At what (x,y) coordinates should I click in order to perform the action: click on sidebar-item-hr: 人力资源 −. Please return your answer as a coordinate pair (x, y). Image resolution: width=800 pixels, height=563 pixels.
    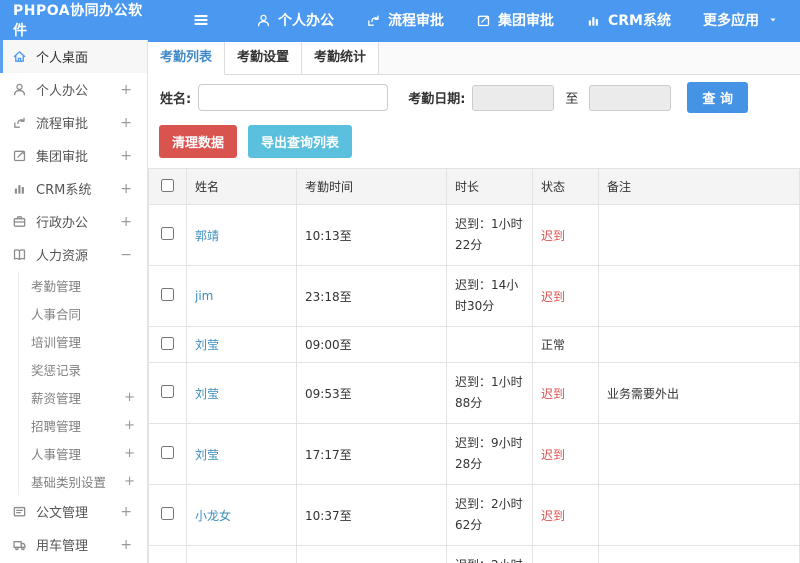
    Looking at the image, I should click on (73, 254).